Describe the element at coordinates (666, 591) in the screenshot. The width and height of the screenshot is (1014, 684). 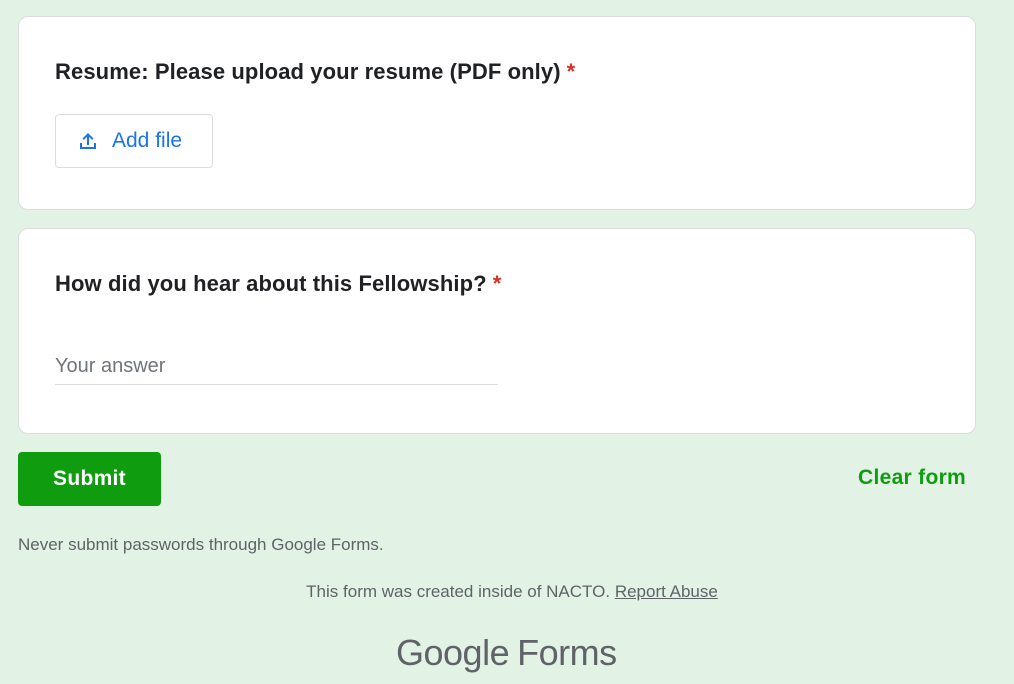
I see `report-abuse-link: Report Abuse` at that location.